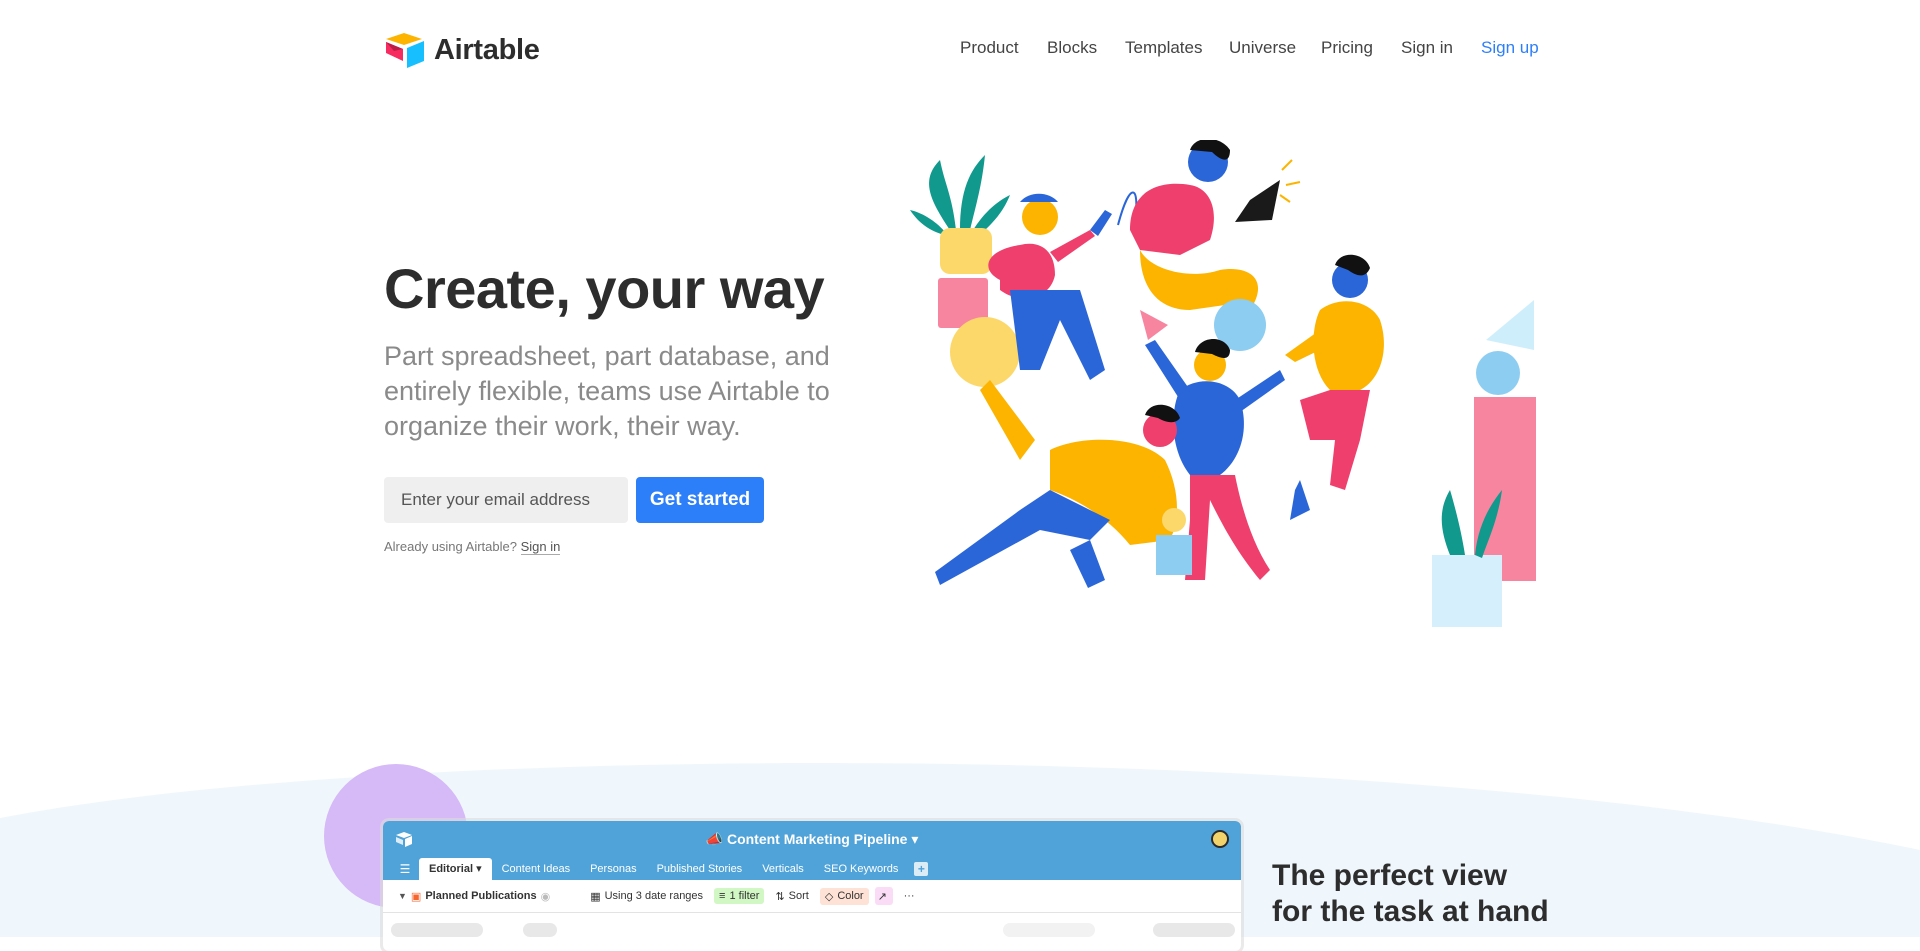  Describe the element at coordinates (798, 896) in the screenshot. I see `sort-label: Sort` at that location.